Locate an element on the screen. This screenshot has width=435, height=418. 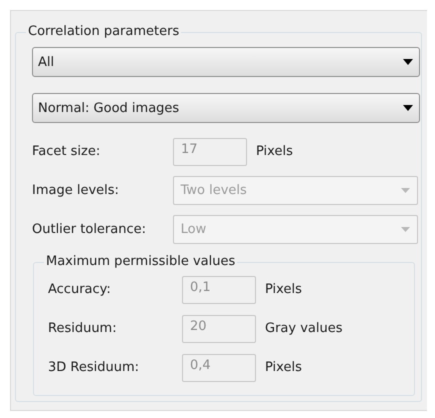
unit-label: Gray values is located at coordinates (303, 328).